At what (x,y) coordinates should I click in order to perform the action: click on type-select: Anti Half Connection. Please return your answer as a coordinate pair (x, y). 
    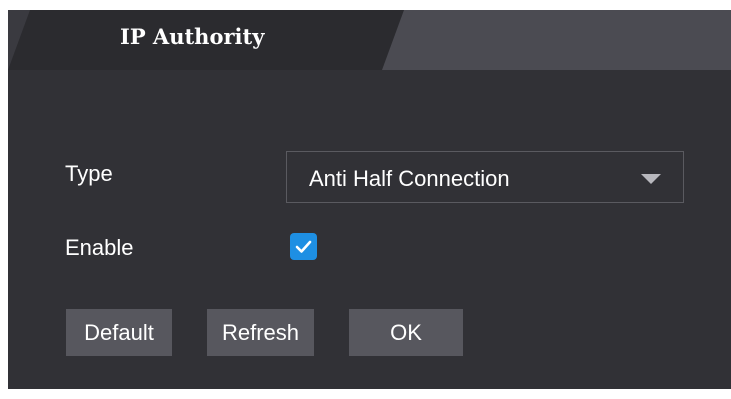
    Looking at the image, I should click on (485, 177).